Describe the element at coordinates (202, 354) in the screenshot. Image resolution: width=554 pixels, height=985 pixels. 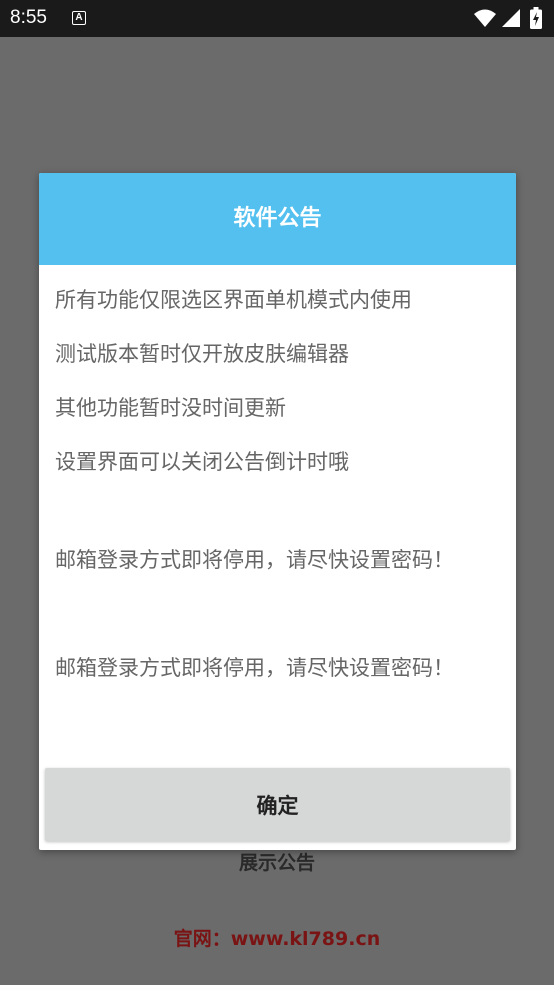
I see `notice-line: 测试版本暂时仅开放皮肤编辑器` at that location.